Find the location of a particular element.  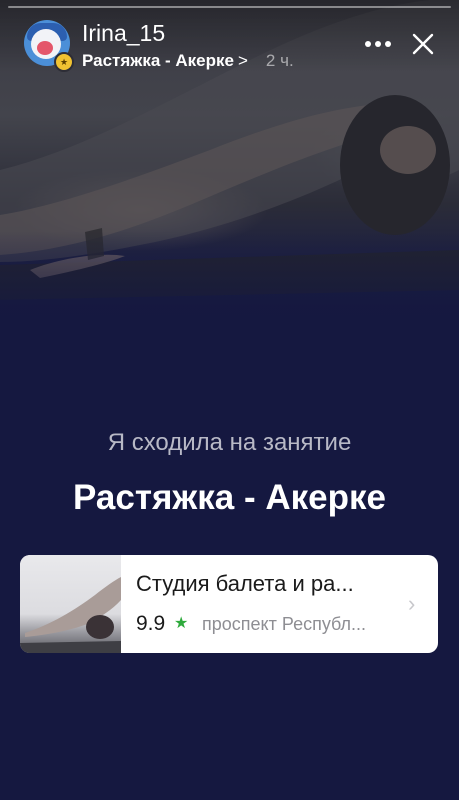

activity-title: Растяжка - Акерке is located at coordinates (229, 498).